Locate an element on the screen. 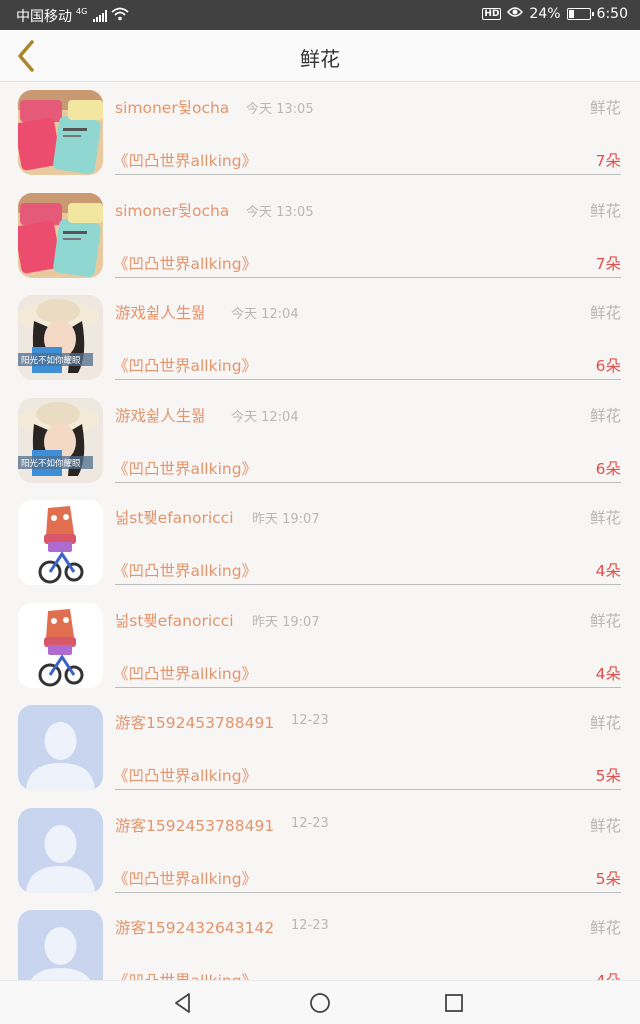  battery-level is located at coordinates (571, 14).